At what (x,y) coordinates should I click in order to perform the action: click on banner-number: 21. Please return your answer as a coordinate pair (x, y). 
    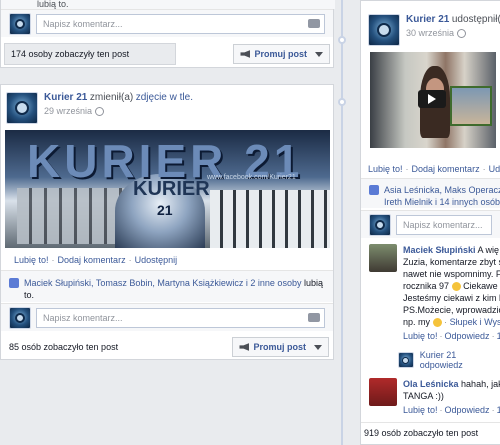
    Looking at the image, I should click on (165, 210).